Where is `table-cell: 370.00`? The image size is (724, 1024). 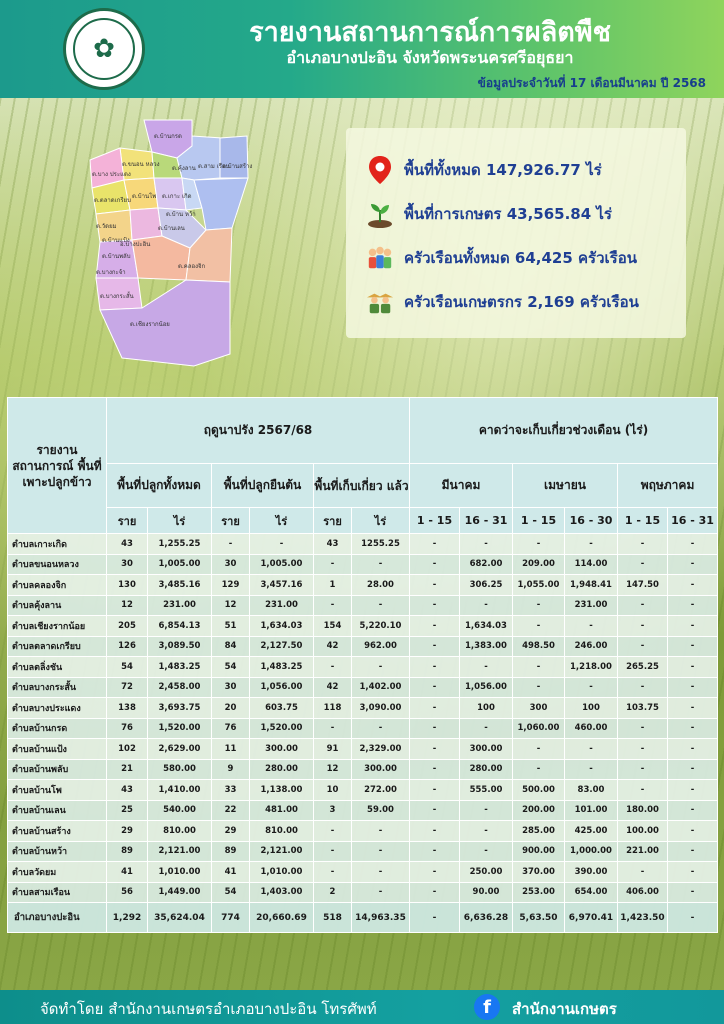
table-cell: 370.00 is located at coordinates (538, 872).